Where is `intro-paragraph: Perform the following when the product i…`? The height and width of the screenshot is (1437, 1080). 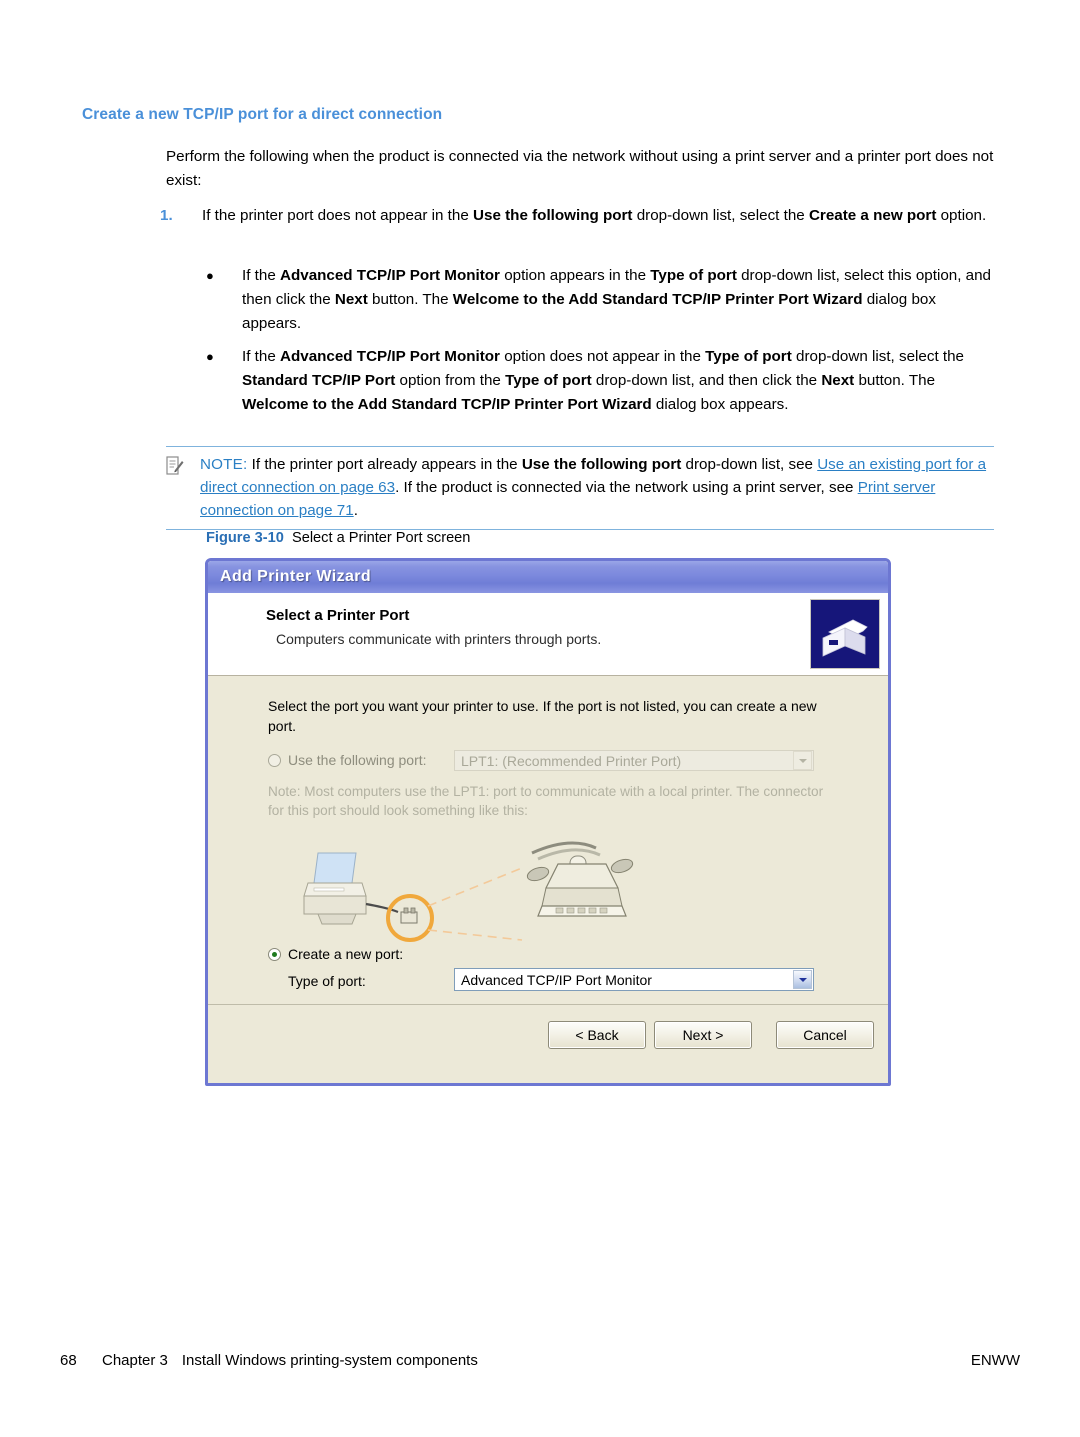 intro-paragraph: Perform the following when the product i… is located at coordinates (580, 168).